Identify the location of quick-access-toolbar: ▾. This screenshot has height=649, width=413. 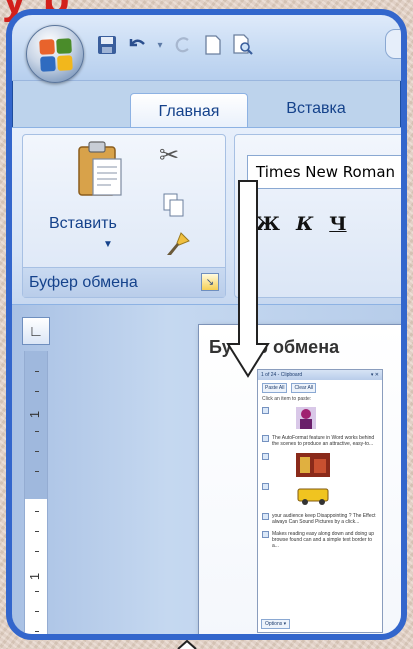
(175, 45).